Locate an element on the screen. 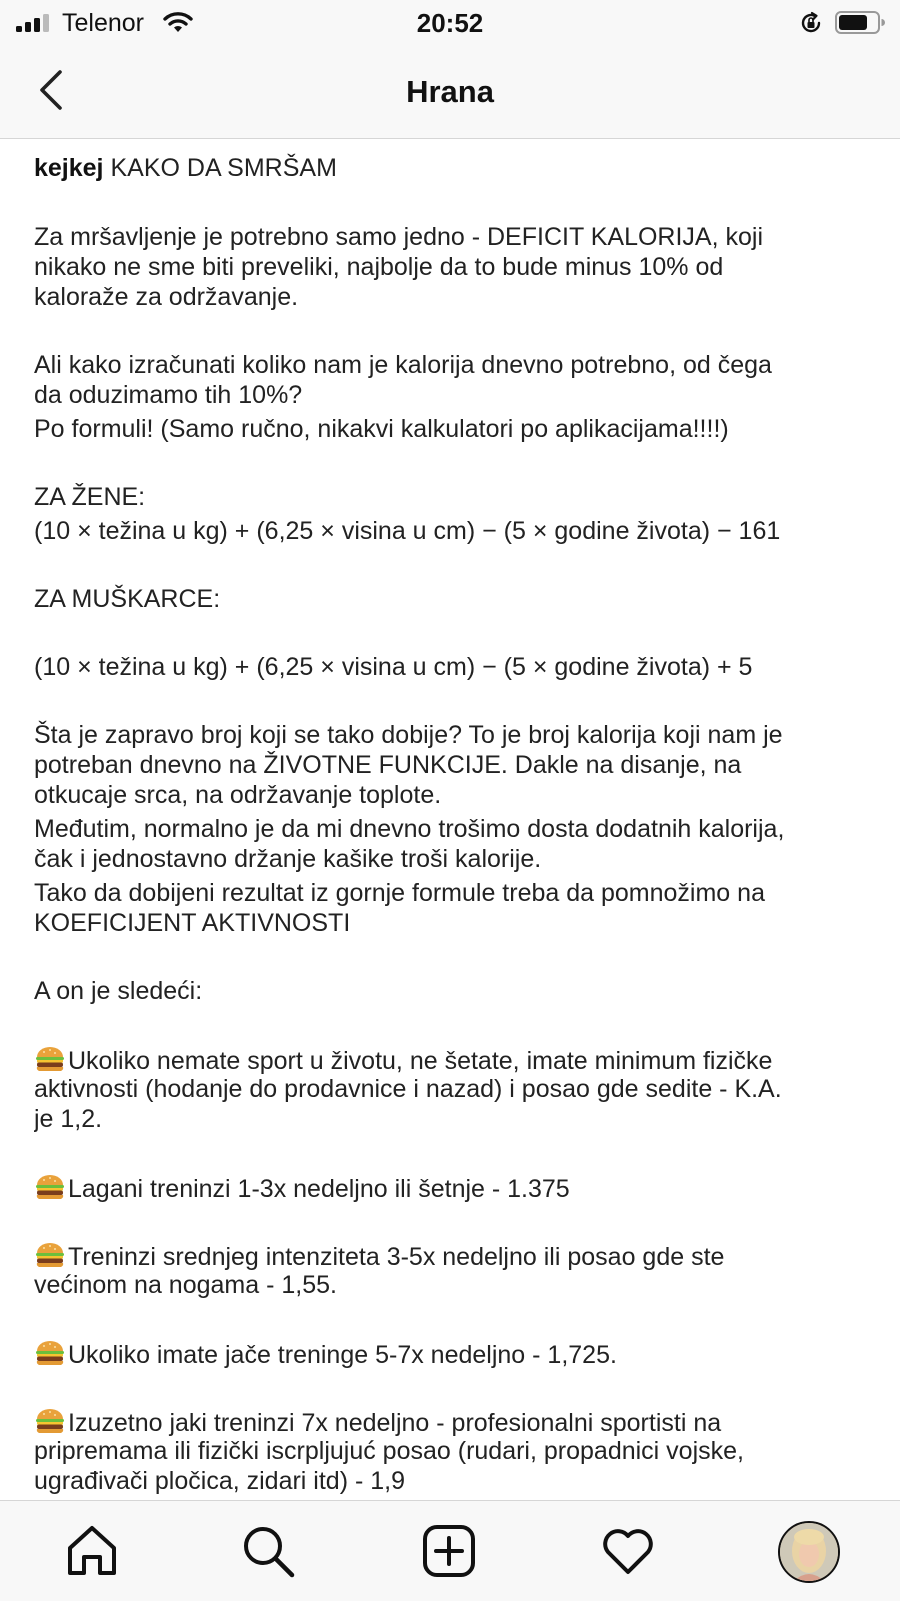 The image size is (900, 1601). home-icon is located at coordinates (92, 1550).